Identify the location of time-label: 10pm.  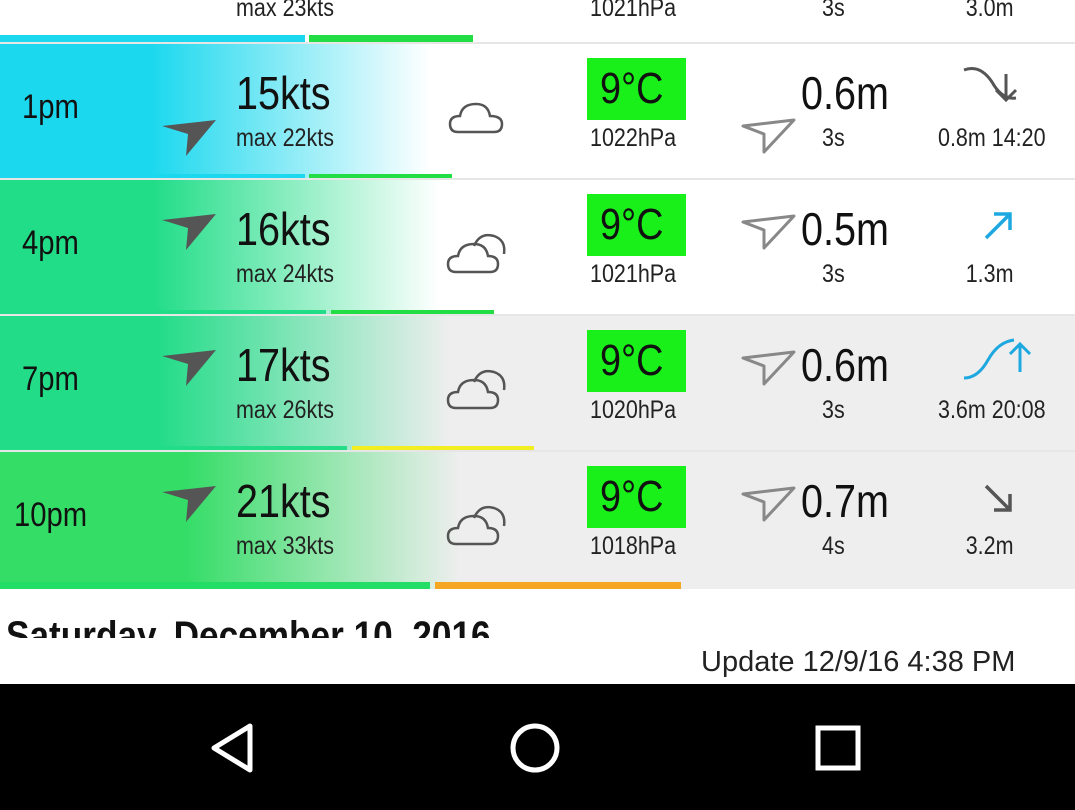
(51, 515).